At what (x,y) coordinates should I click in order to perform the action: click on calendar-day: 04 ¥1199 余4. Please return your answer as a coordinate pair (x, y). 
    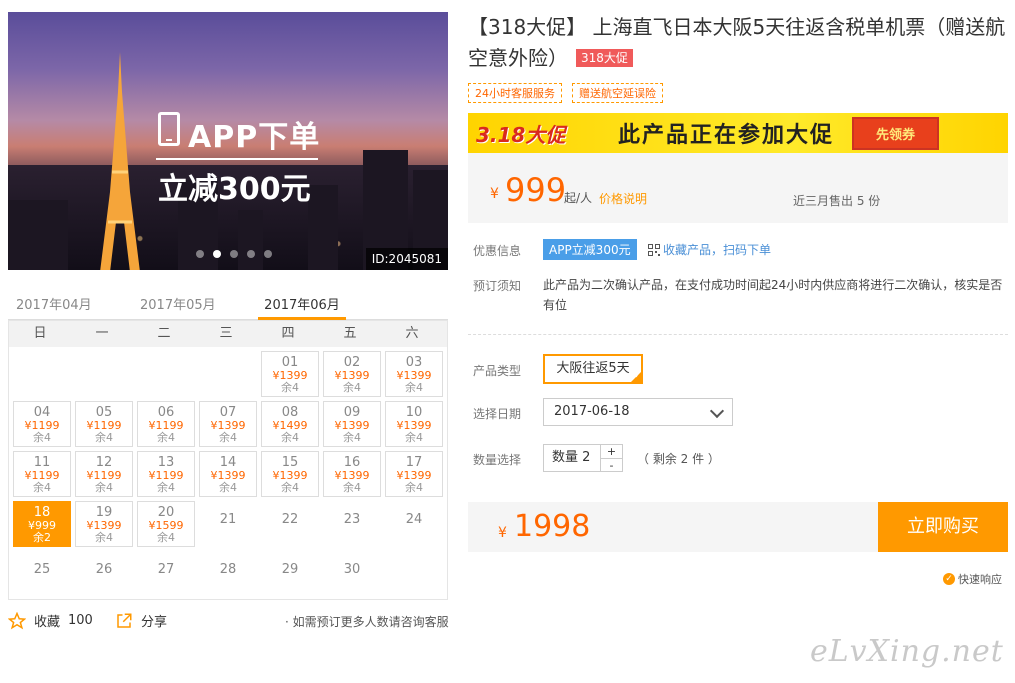
    Looking at the image, I should click on (42, 424).